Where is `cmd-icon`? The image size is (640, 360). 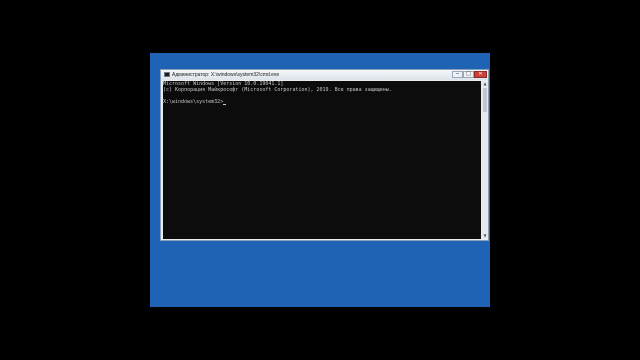
cmd-icon is located at coordinates (167, 74).